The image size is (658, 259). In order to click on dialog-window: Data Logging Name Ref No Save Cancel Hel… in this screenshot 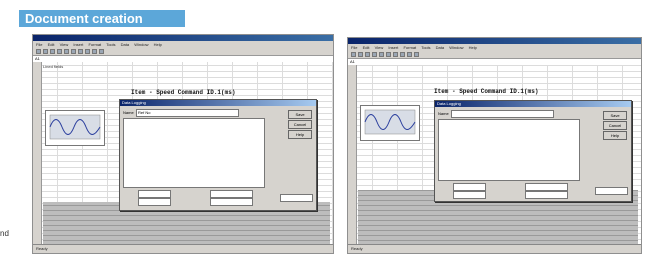, I will do `click(218, 155)`.